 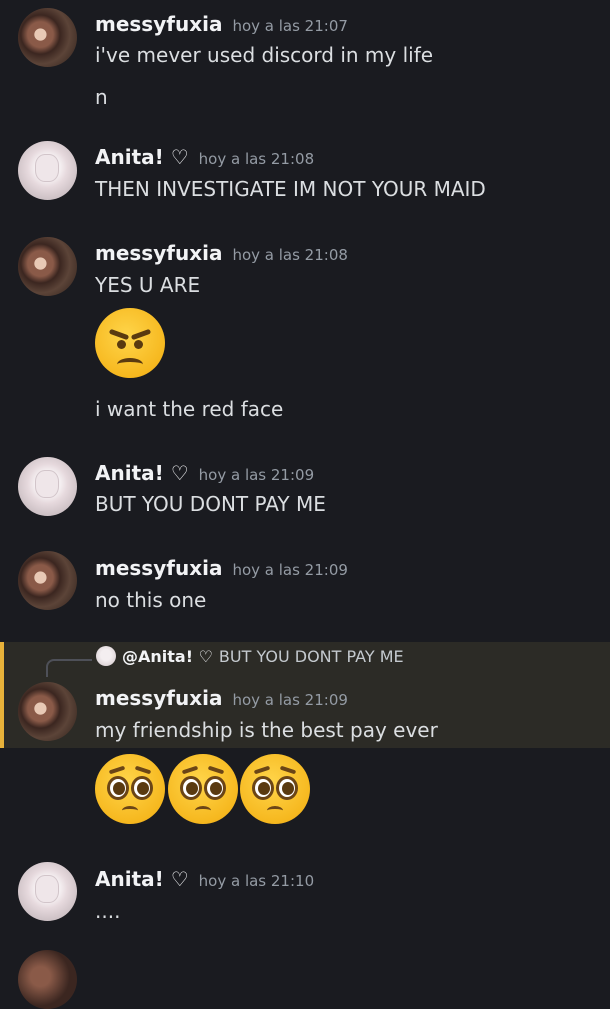 What do you see at coordinates (69, 668) in the screenshot?
I see `reply-connector` at bounding box center [69, 668].